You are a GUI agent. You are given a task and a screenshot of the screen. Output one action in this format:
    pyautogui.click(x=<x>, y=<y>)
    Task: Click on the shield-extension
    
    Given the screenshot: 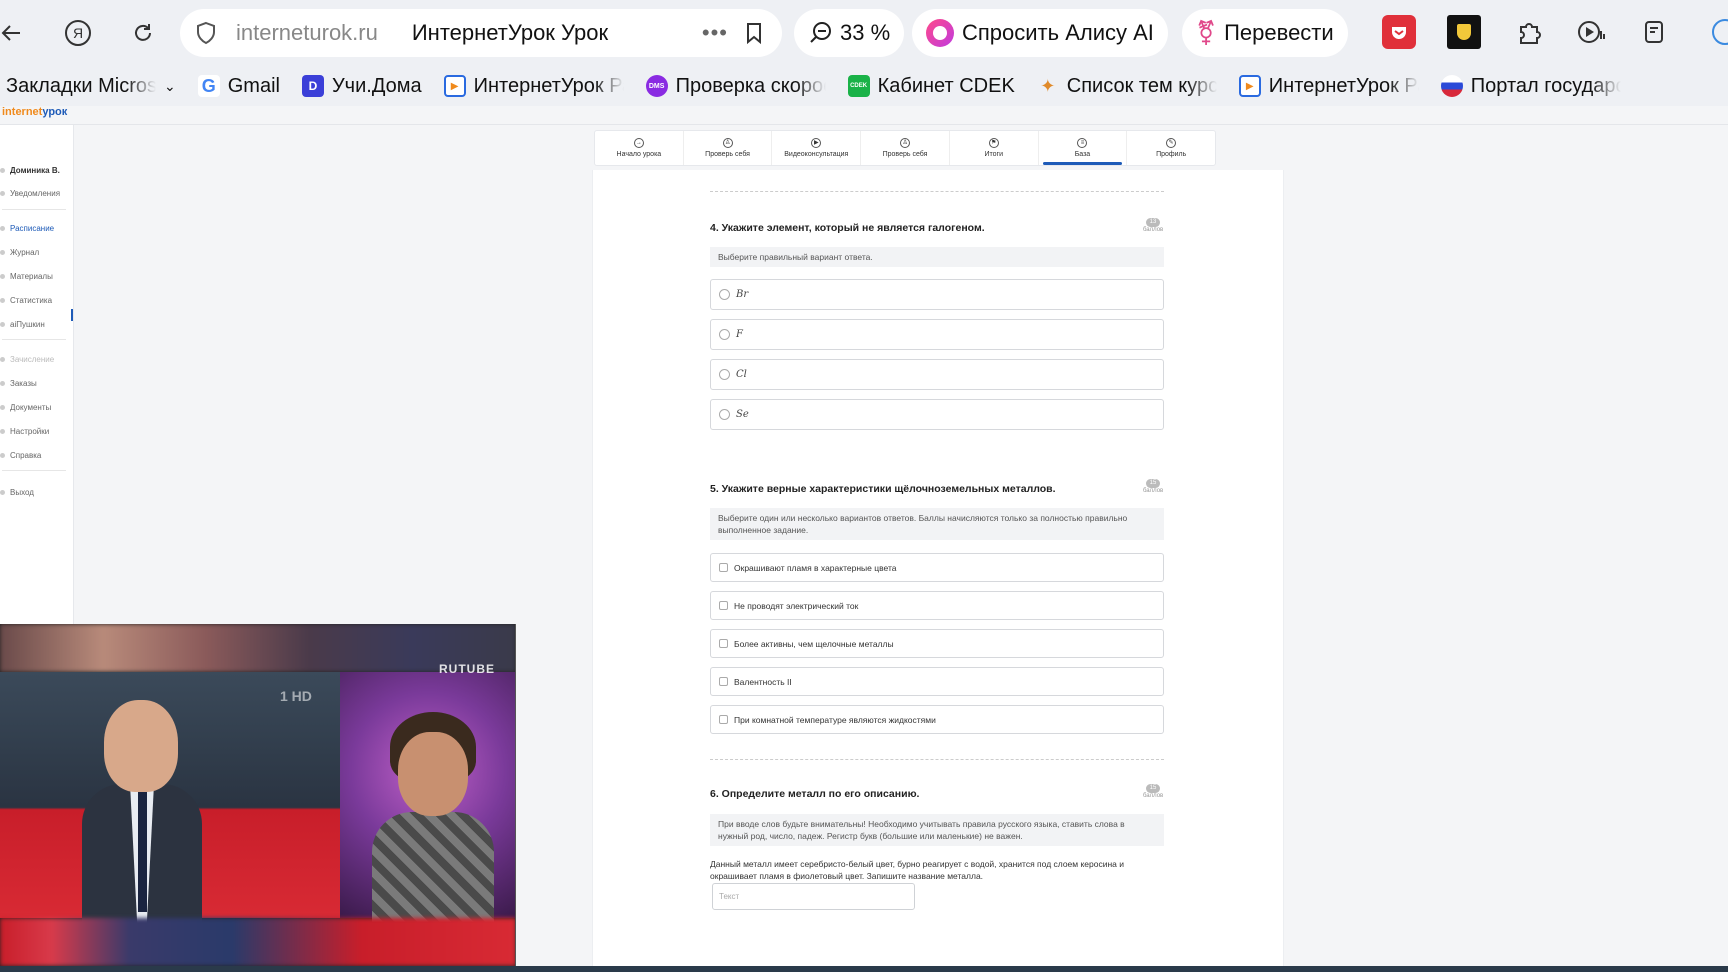 What is the action you would take?
    pyautogui.click(x=1464, y=32)
    